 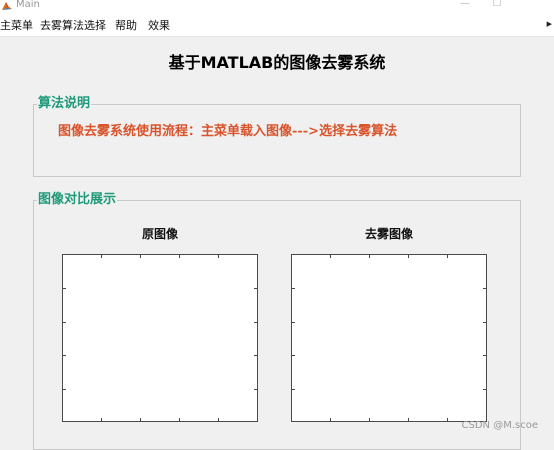 I want to click on maximize-button: ☐, so click(x=497, y=5).